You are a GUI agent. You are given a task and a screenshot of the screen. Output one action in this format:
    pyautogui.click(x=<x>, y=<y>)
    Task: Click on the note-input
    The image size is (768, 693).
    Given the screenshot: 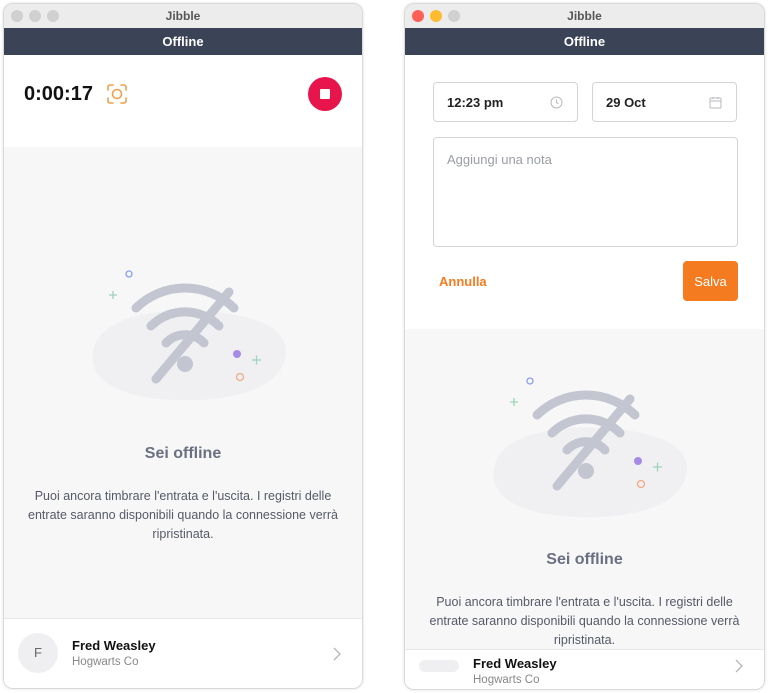 What is the action you would take?
    pyautogui.click(x=585, y=192)
    